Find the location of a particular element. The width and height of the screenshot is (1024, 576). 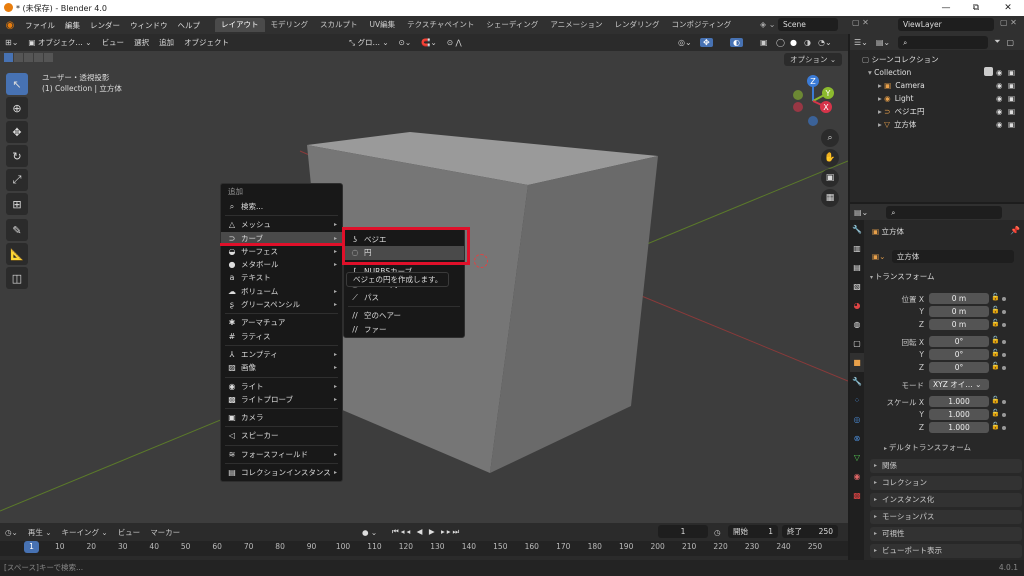

delta-transform-panel: ▸ デルタトランスフォーム is located at coordinates (927, 447).